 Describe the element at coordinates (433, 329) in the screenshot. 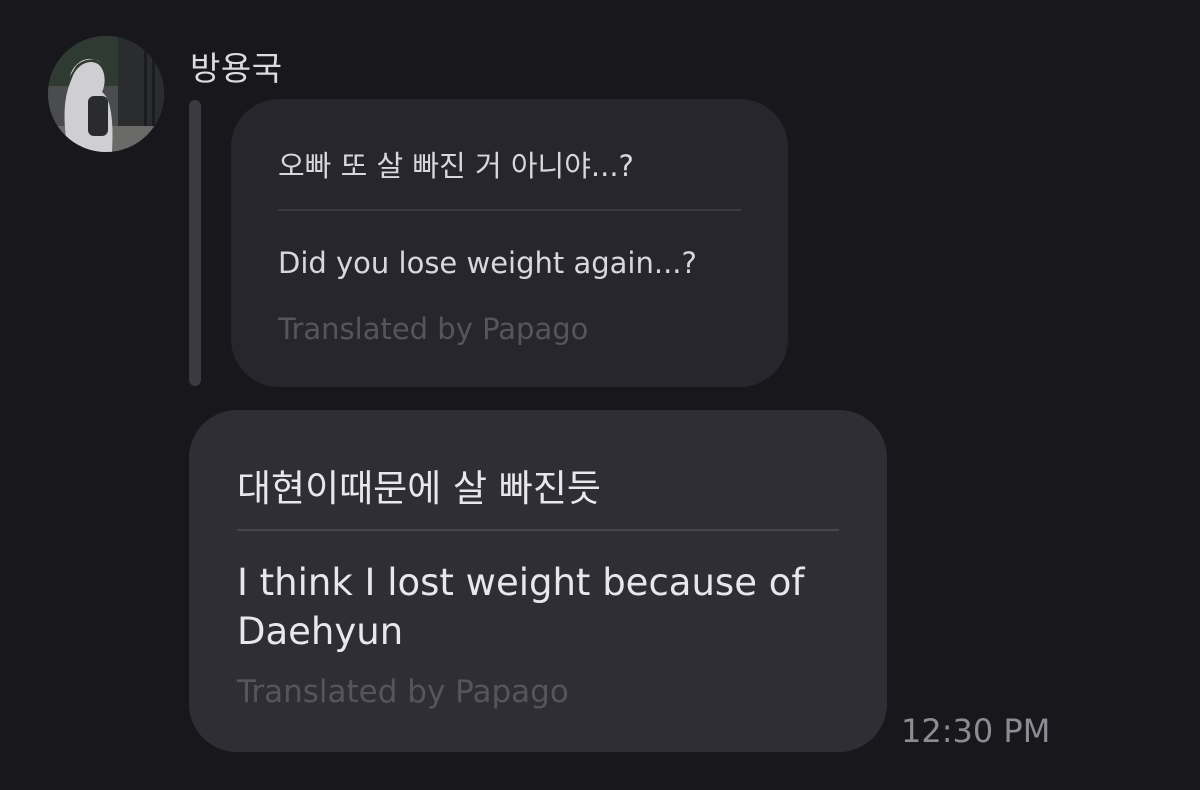

I see `quoted-translation-credit: Translated by Papago` at that location.